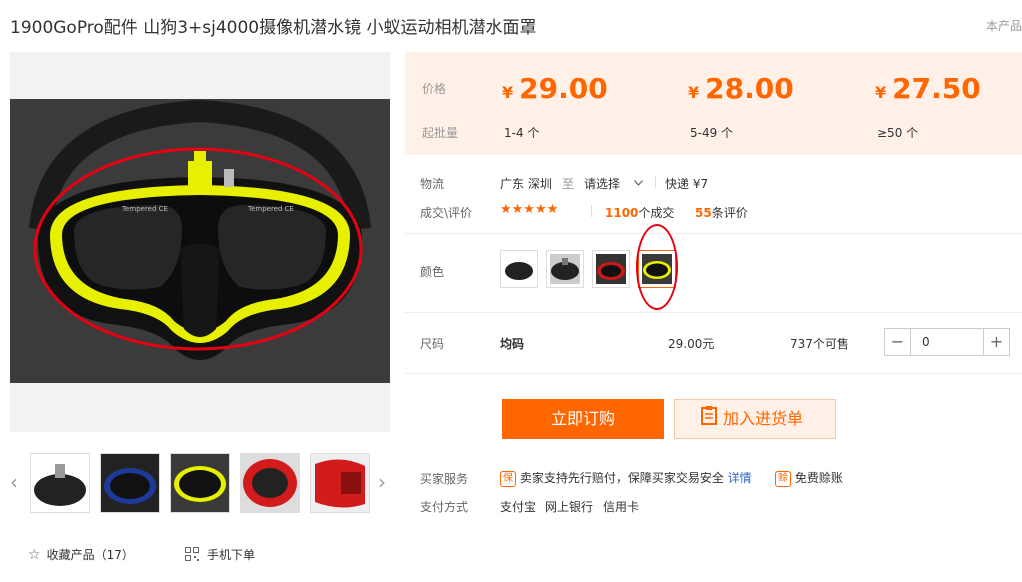  I want to click on add-to-cart-button: 加入进货单, so click(755, 419).